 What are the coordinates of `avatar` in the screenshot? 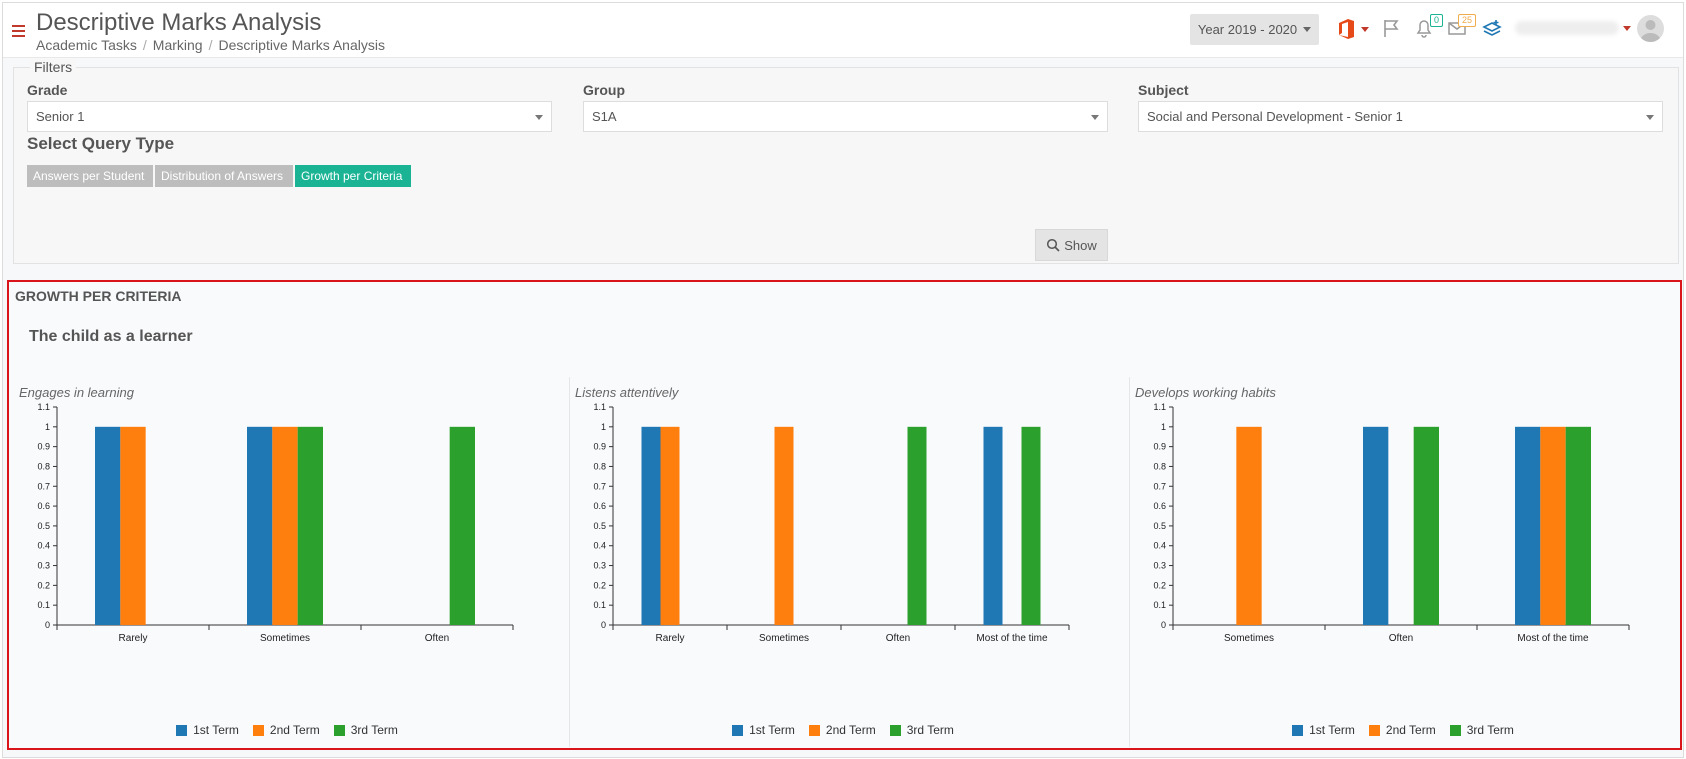 It's located at (1650, 28).